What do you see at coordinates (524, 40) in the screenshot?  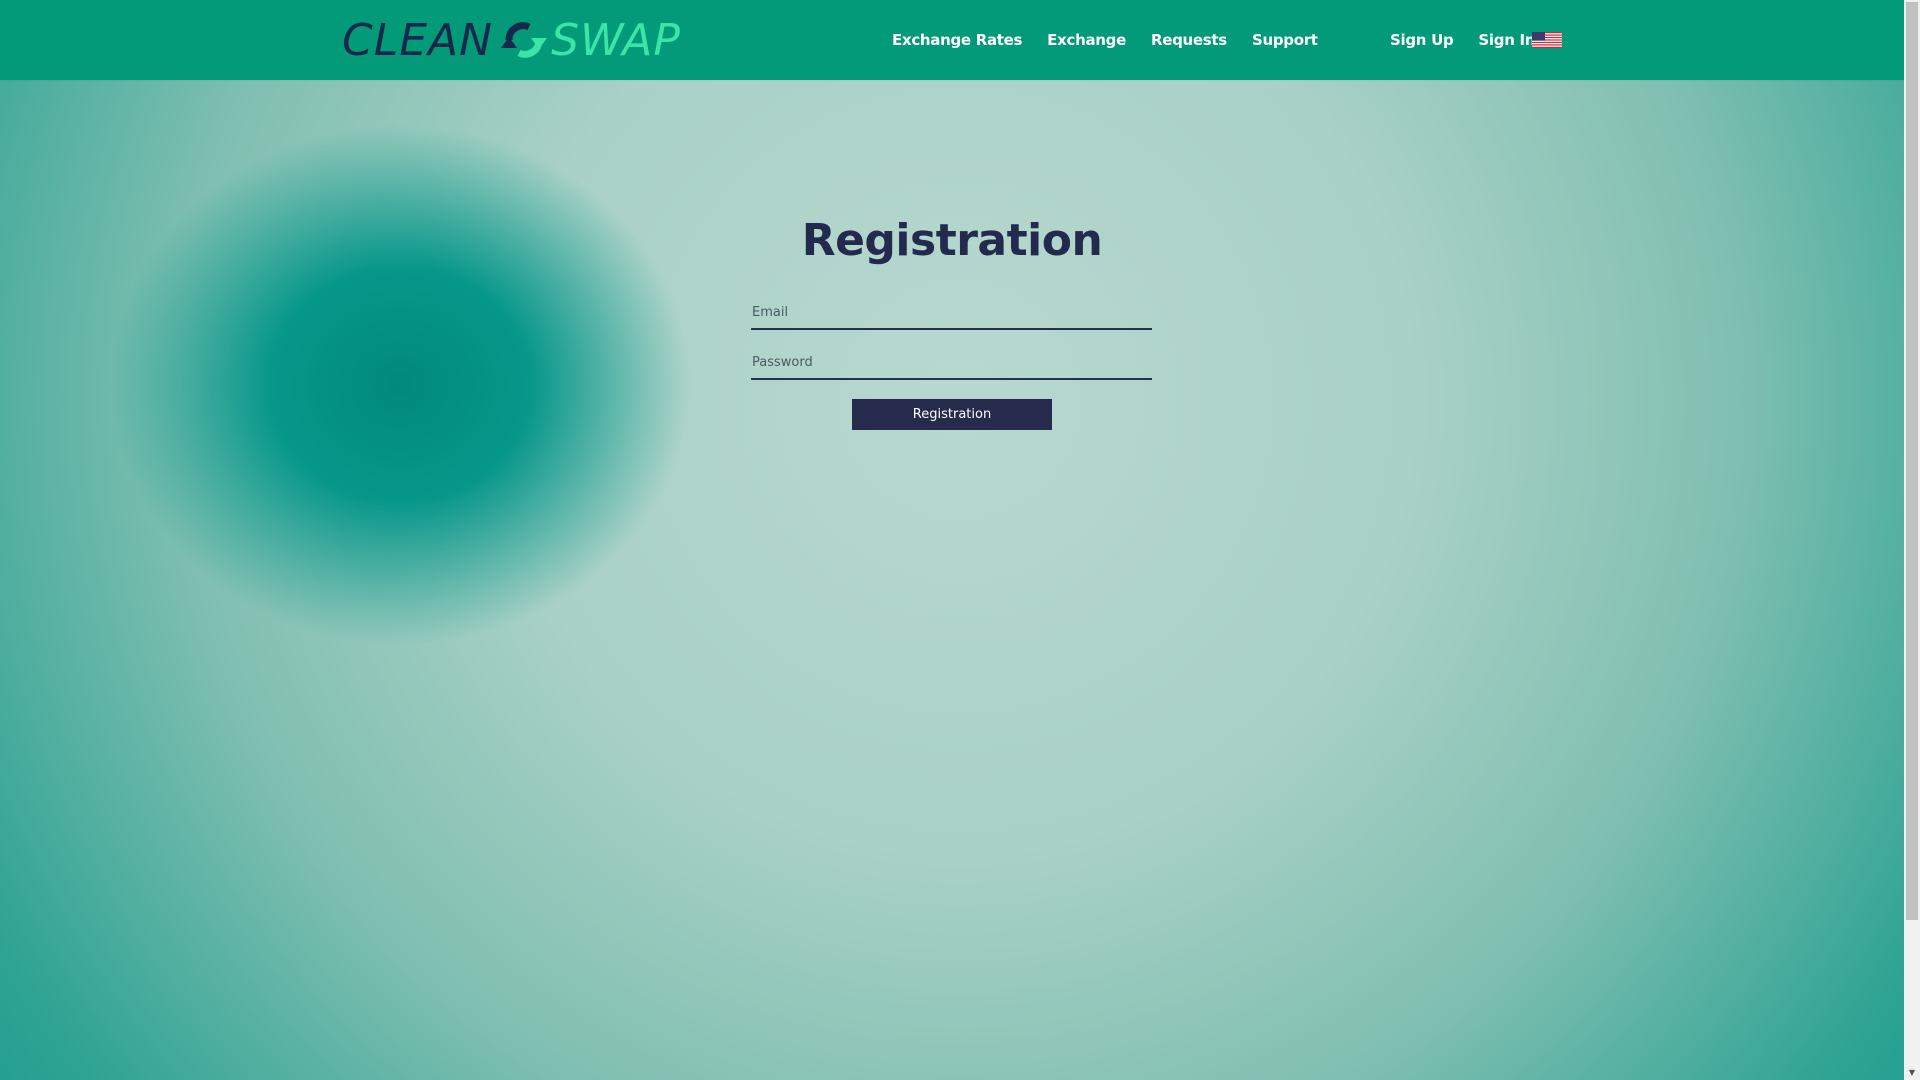 I see `swap-arrows-icon` at bounding box center [524, 40].